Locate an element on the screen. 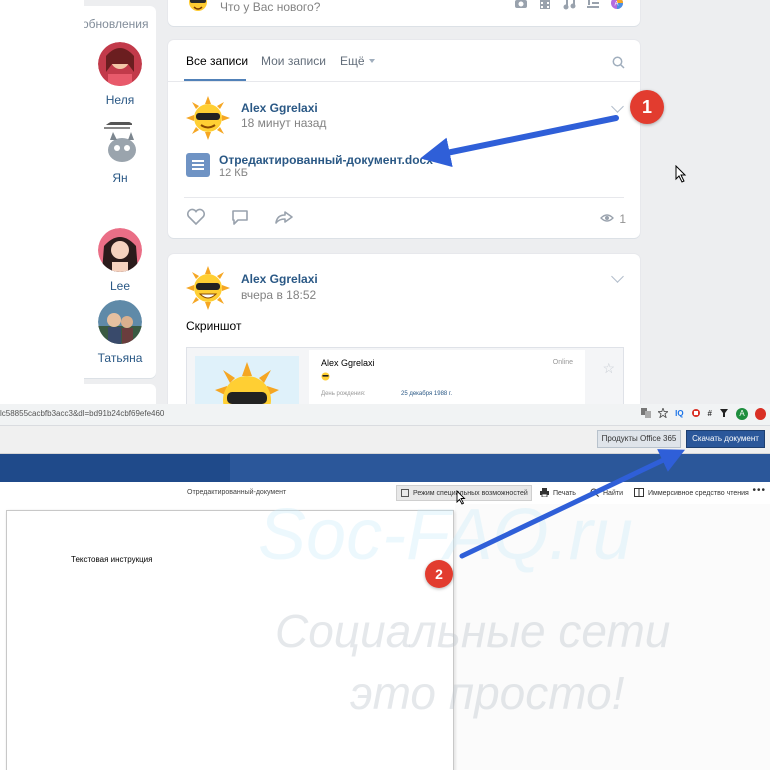 This screenshot has width=770, height=770. left-gutter is located at coordinates (42, 202).